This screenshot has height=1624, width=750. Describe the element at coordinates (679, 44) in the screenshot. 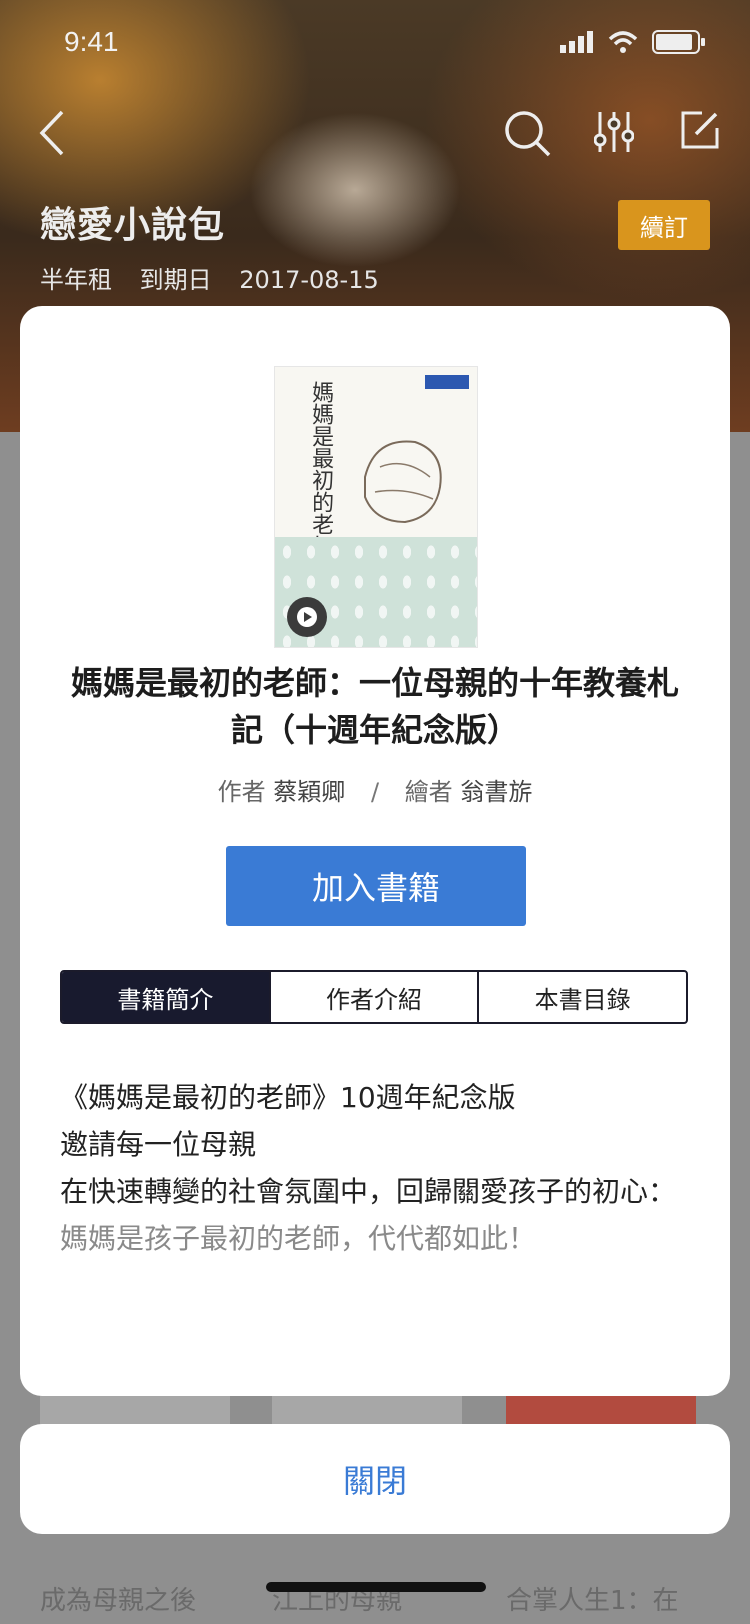

I see `battery-icon` at that location.